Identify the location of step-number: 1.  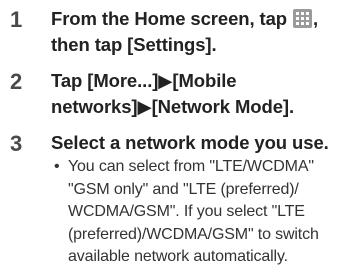
(16, 19).